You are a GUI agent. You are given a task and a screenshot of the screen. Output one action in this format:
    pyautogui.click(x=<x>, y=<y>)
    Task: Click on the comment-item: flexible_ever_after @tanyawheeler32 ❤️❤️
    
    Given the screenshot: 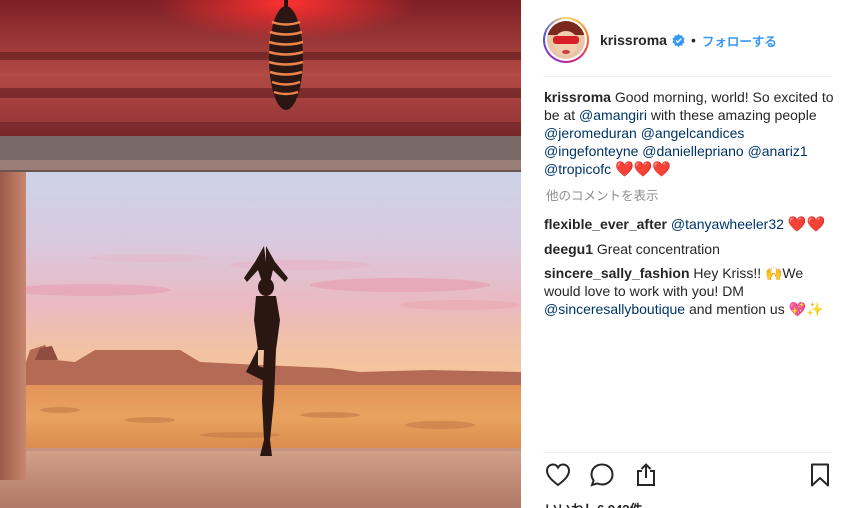 What is the action you would take?
    pyautogui.click(x=689, y=224)
    